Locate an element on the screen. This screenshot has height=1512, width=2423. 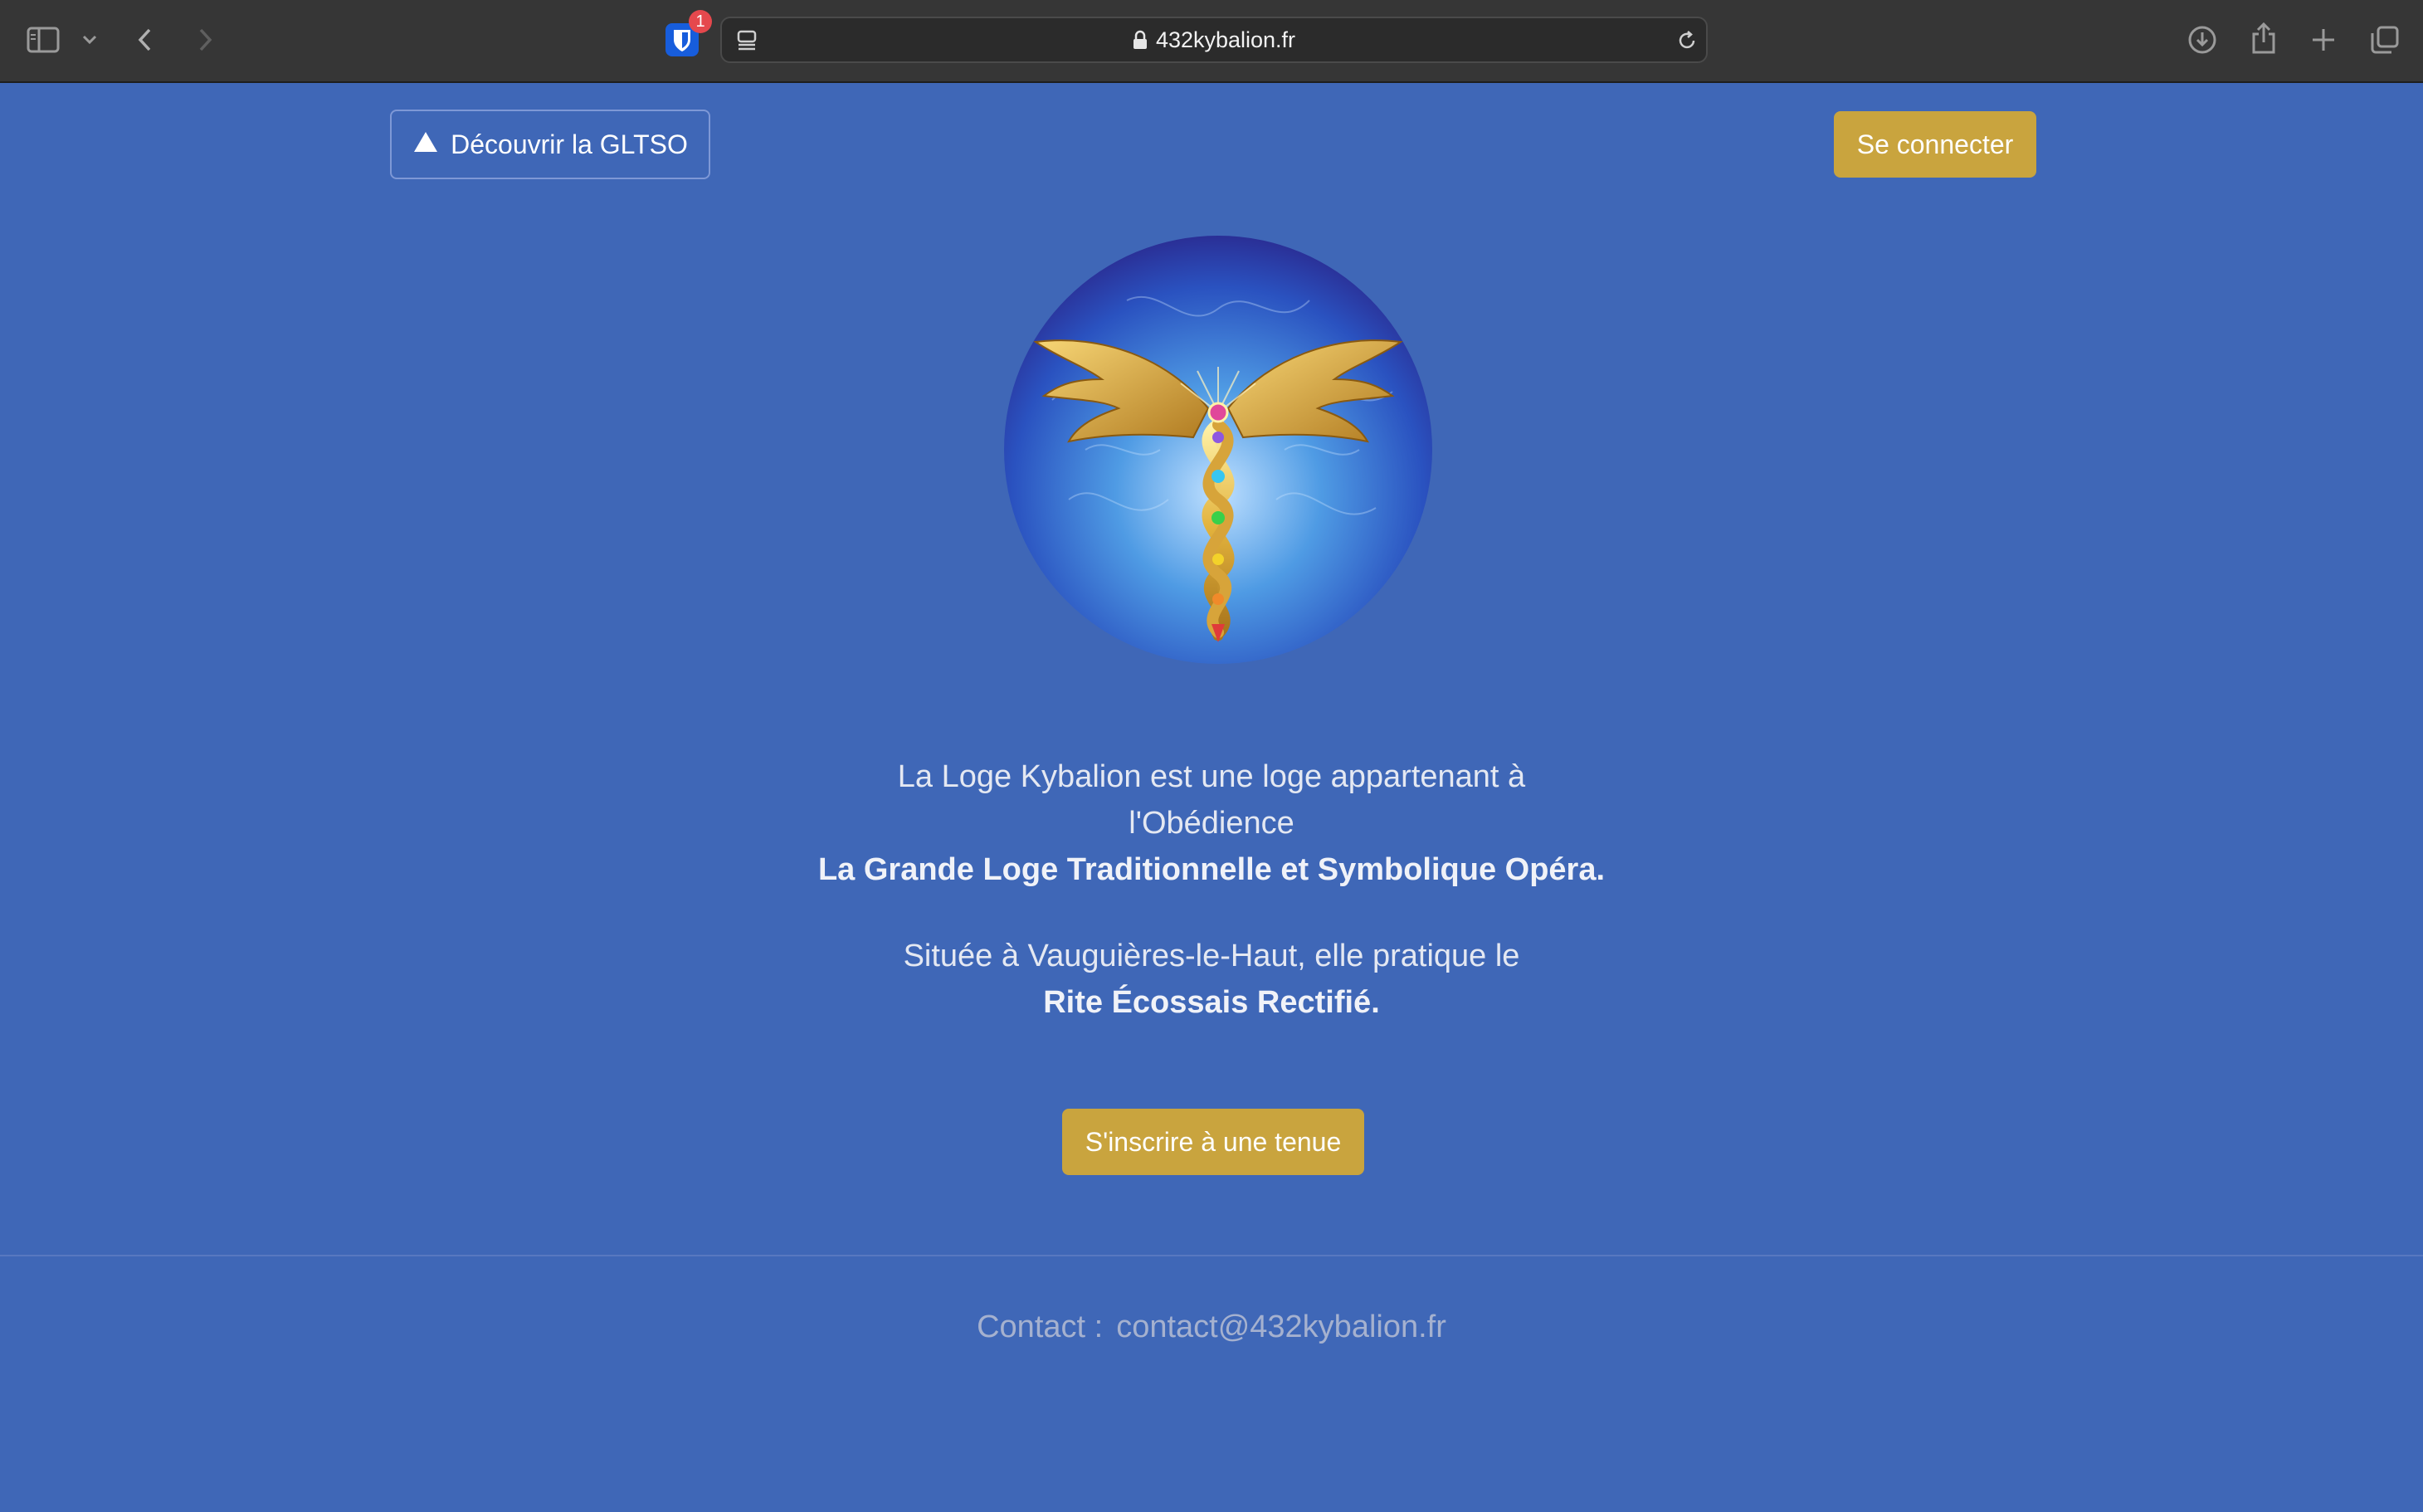
lock-icon is located at coordinates (1140, 40).